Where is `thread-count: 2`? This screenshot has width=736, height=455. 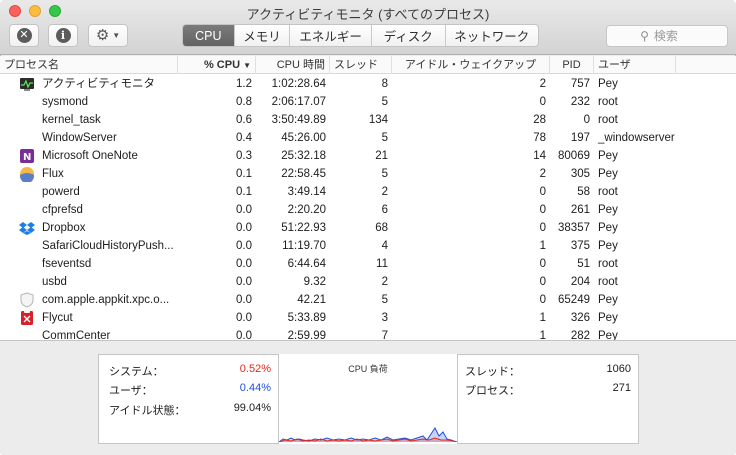
thread-count: 2 is located at coordinates (384, 282).